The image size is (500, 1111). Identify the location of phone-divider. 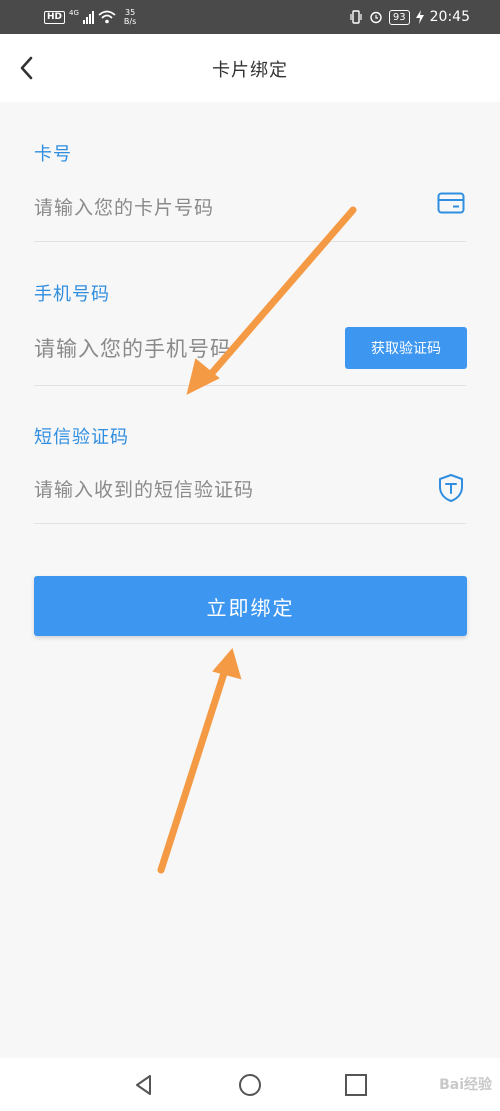
(250, 385).